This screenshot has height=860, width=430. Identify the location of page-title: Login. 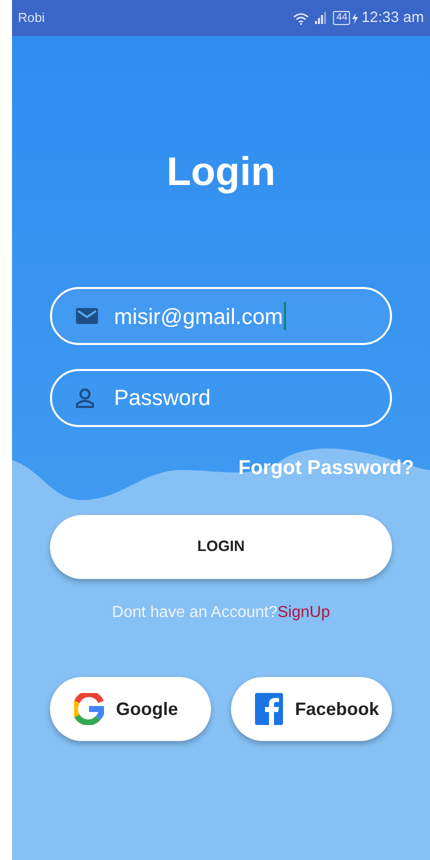
(221, 172).